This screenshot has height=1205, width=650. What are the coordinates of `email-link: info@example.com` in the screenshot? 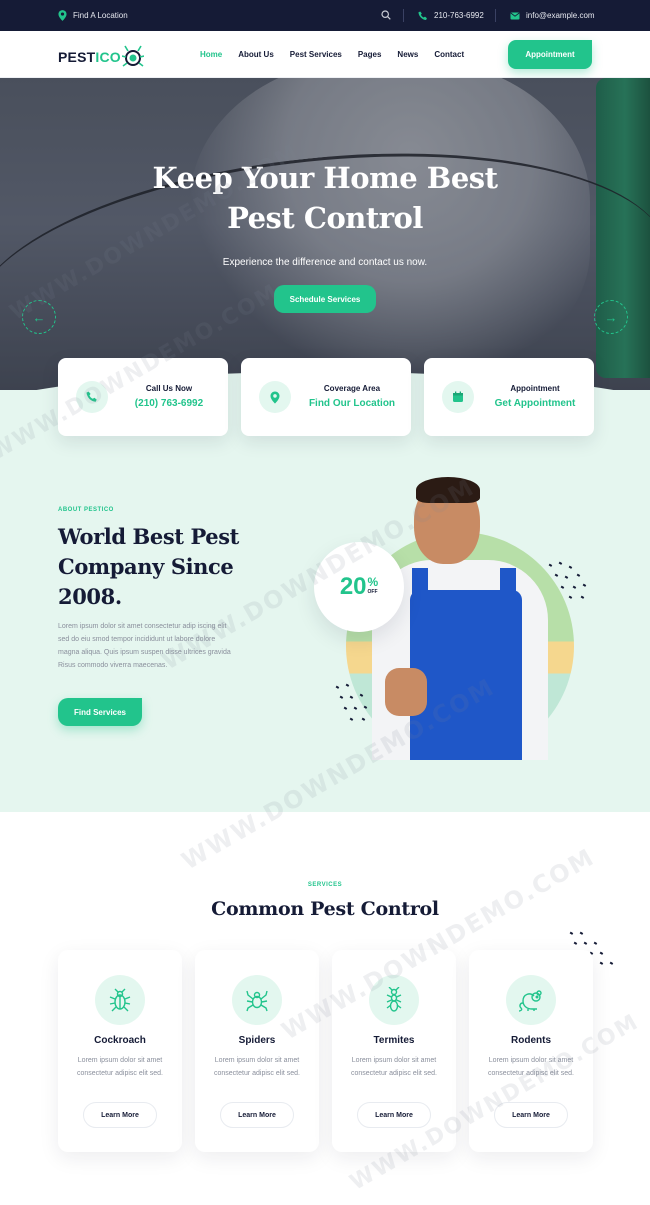 It's located at (552, 15).